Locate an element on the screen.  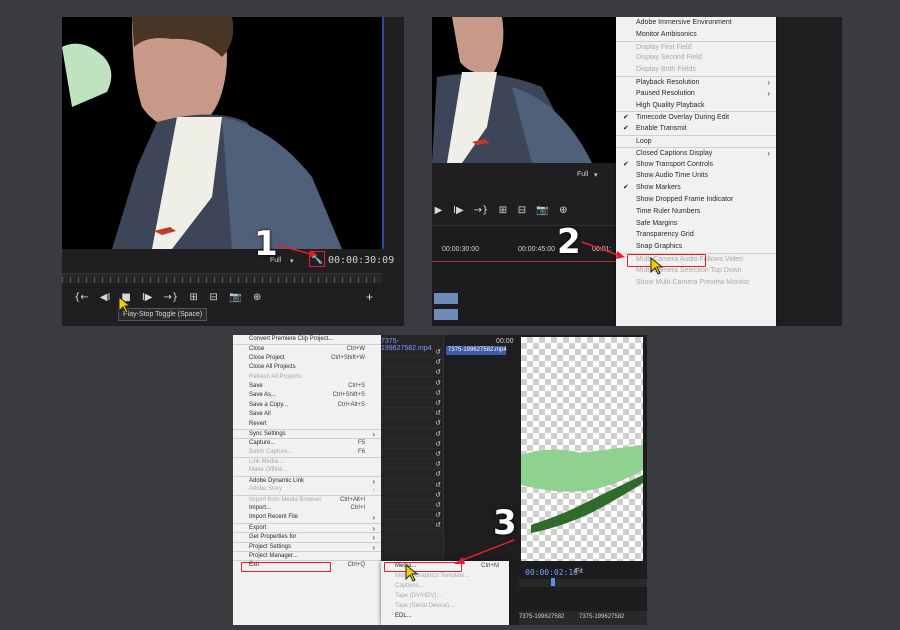
file-menu-item-capture-: Capture... F5 is located at coordinates (307, 442).